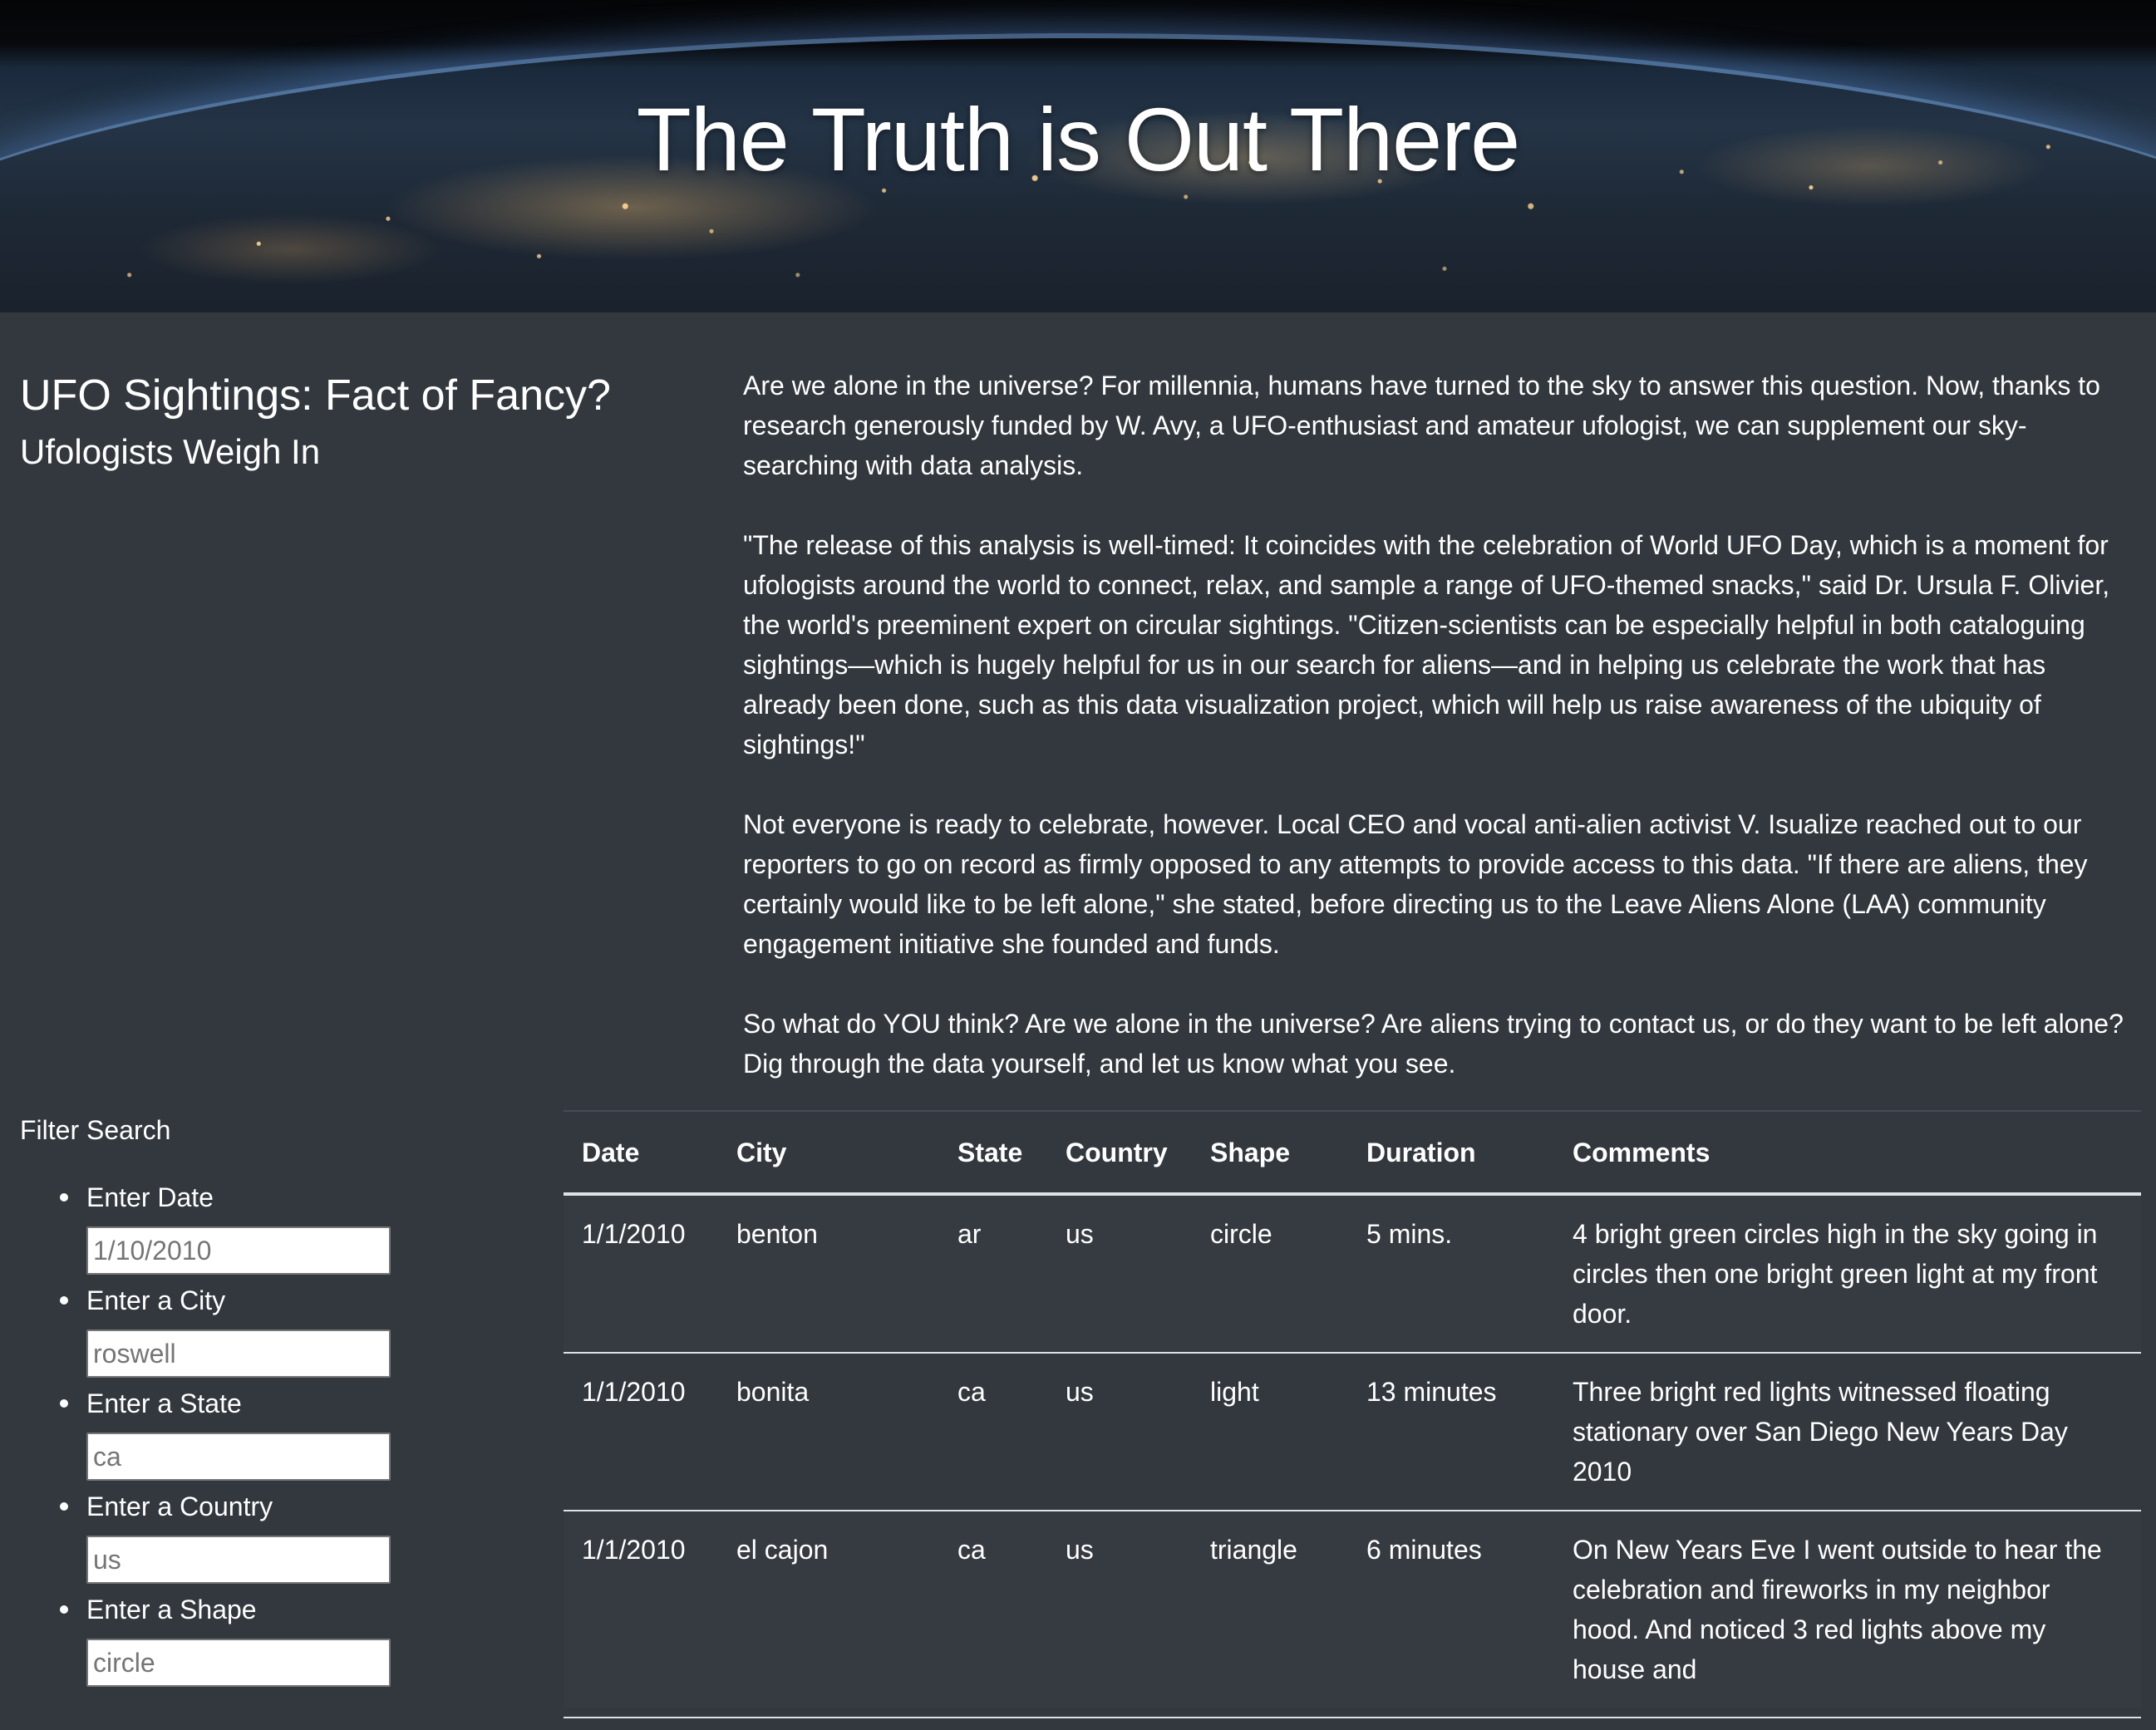 This screenshot has height=1730, width=2156. What do you see at coordinates (1451, 1153) in the screenshot?
I see `column-header-duration: Duration` at bounding box center [1451, 1153].